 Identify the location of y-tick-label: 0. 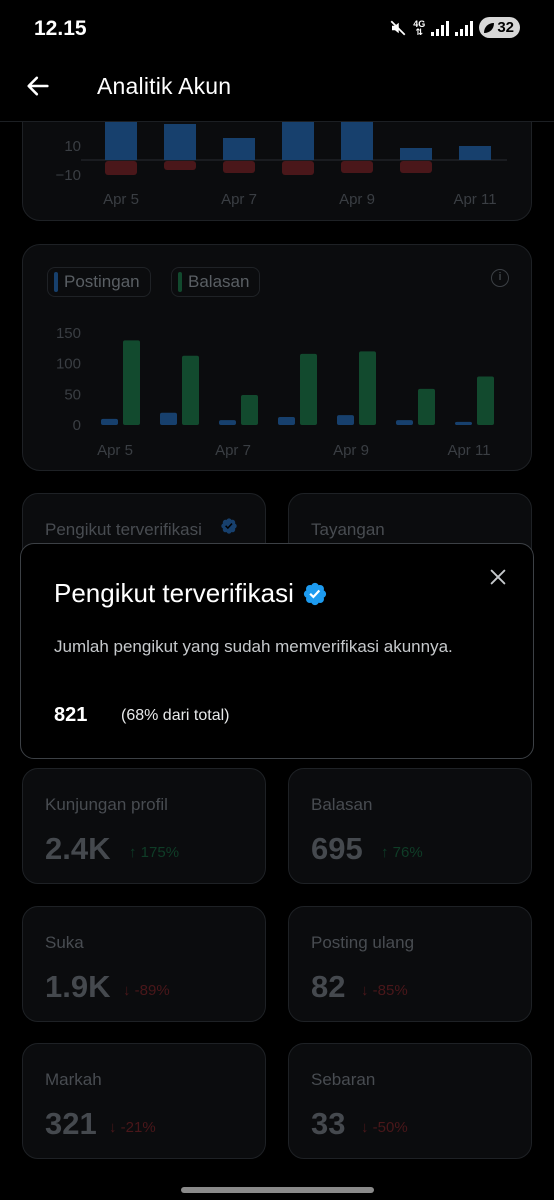
(77, 425).